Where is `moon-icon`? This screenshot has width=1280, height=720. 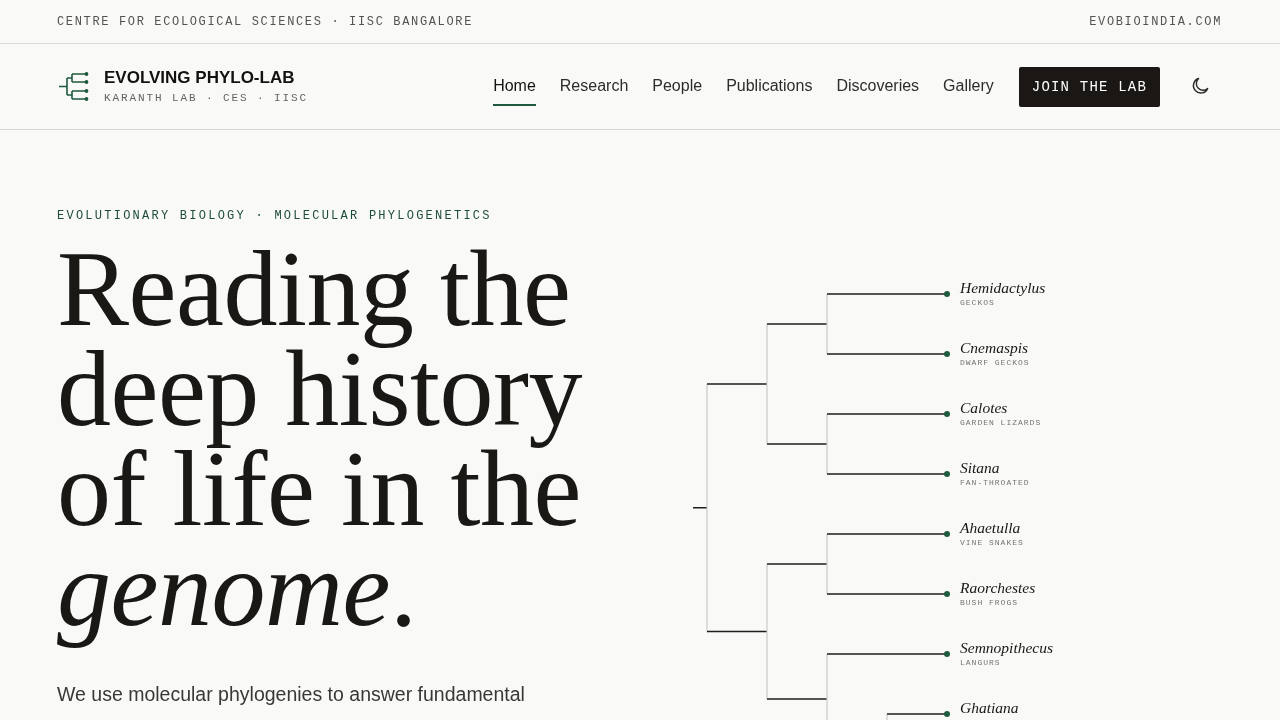 moon-icon is located at coordinates (1200, 86).